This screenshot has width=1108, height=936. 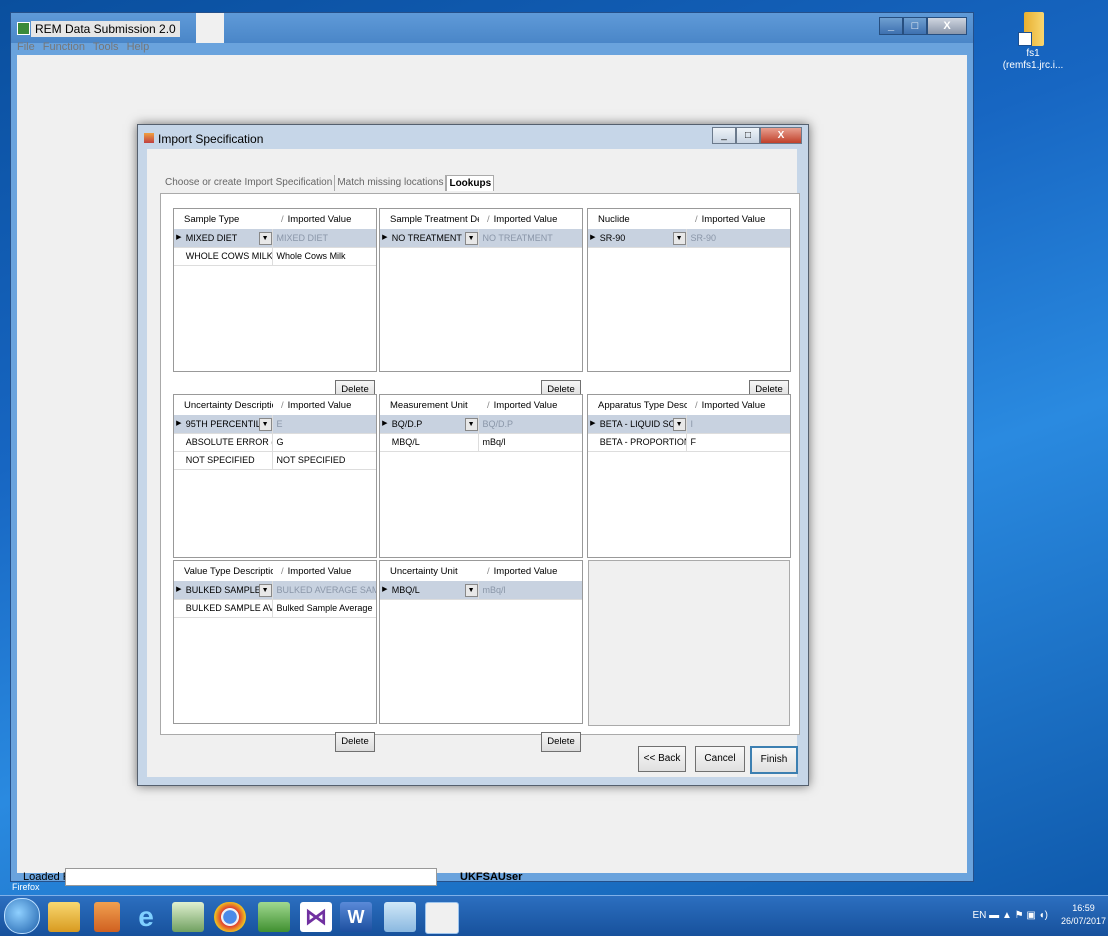 What do you see at coordinates (689, 238) in the screenshot?
I see `table-row: ▶ SR-90 ▼ SR-90` at bounding box center [689, 238].